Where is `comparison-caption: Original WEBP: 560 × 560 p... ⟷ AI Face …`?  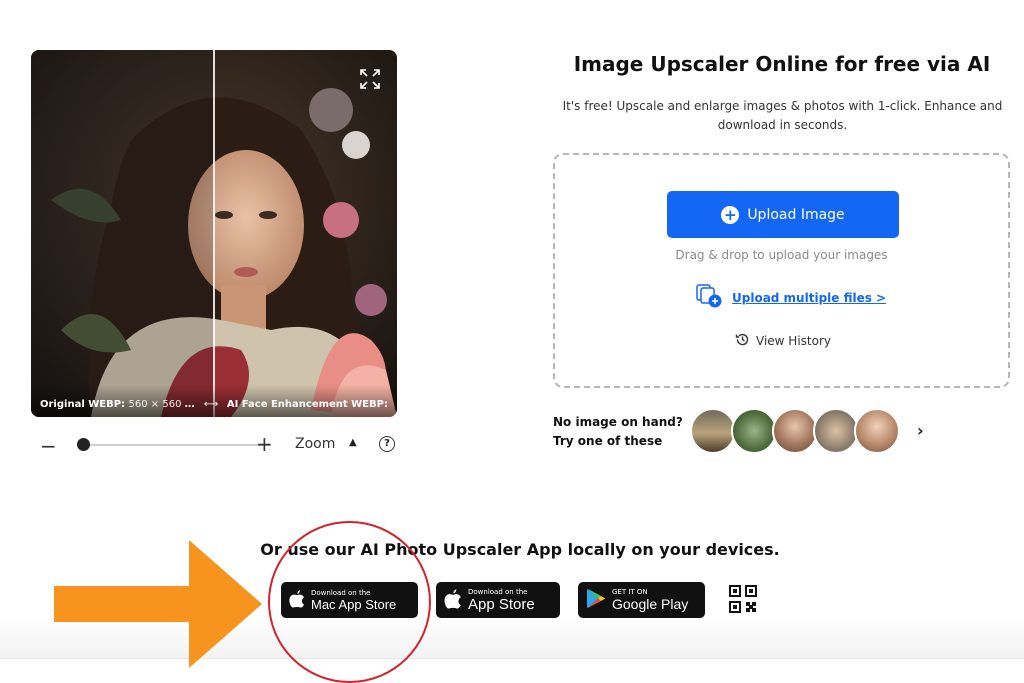
comparison-caption: Original WEBP: 560 × 560 p... ⟷ AI Face … is located at coordinates (214, 401).